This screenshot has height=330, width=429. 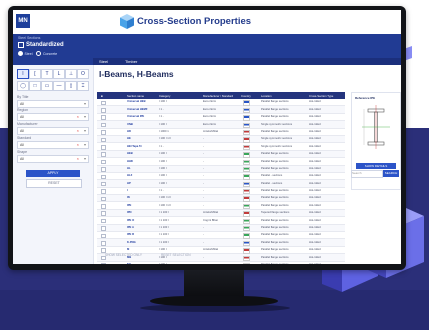 What do you see at coordinates (130, 124) in the screenshot?
I see `cell-section-name: UNB` at bounding box center [130, 124].